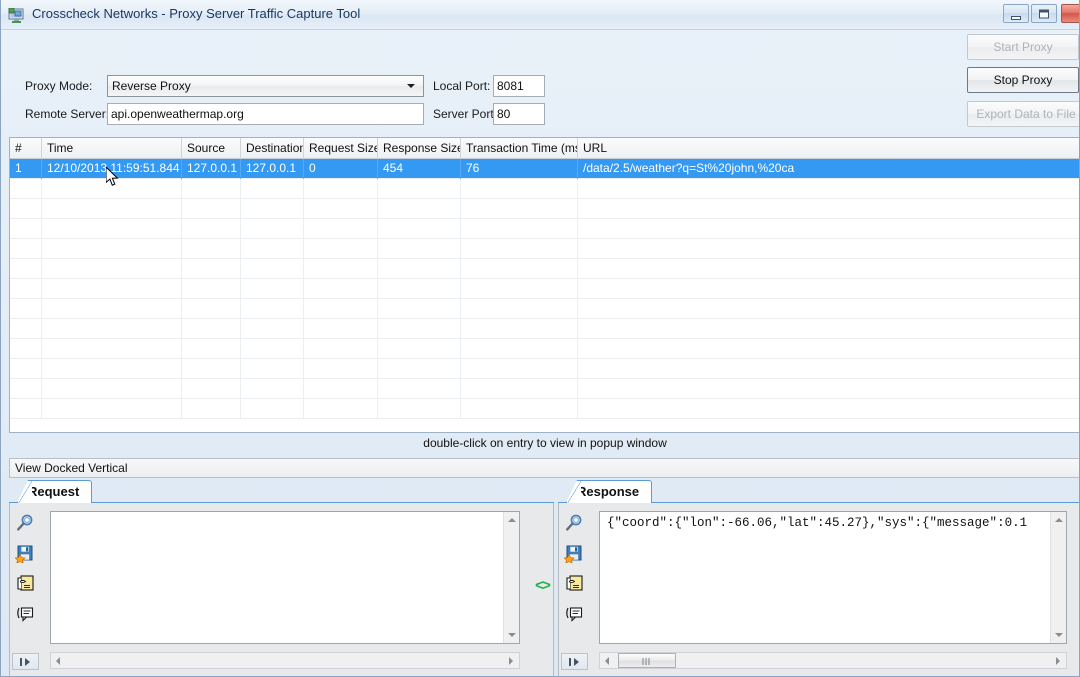 The height and width of the screenshot is (677, 1080). I want to click on stop-proxy-button: Stop Proxy, so click(1023, 80).